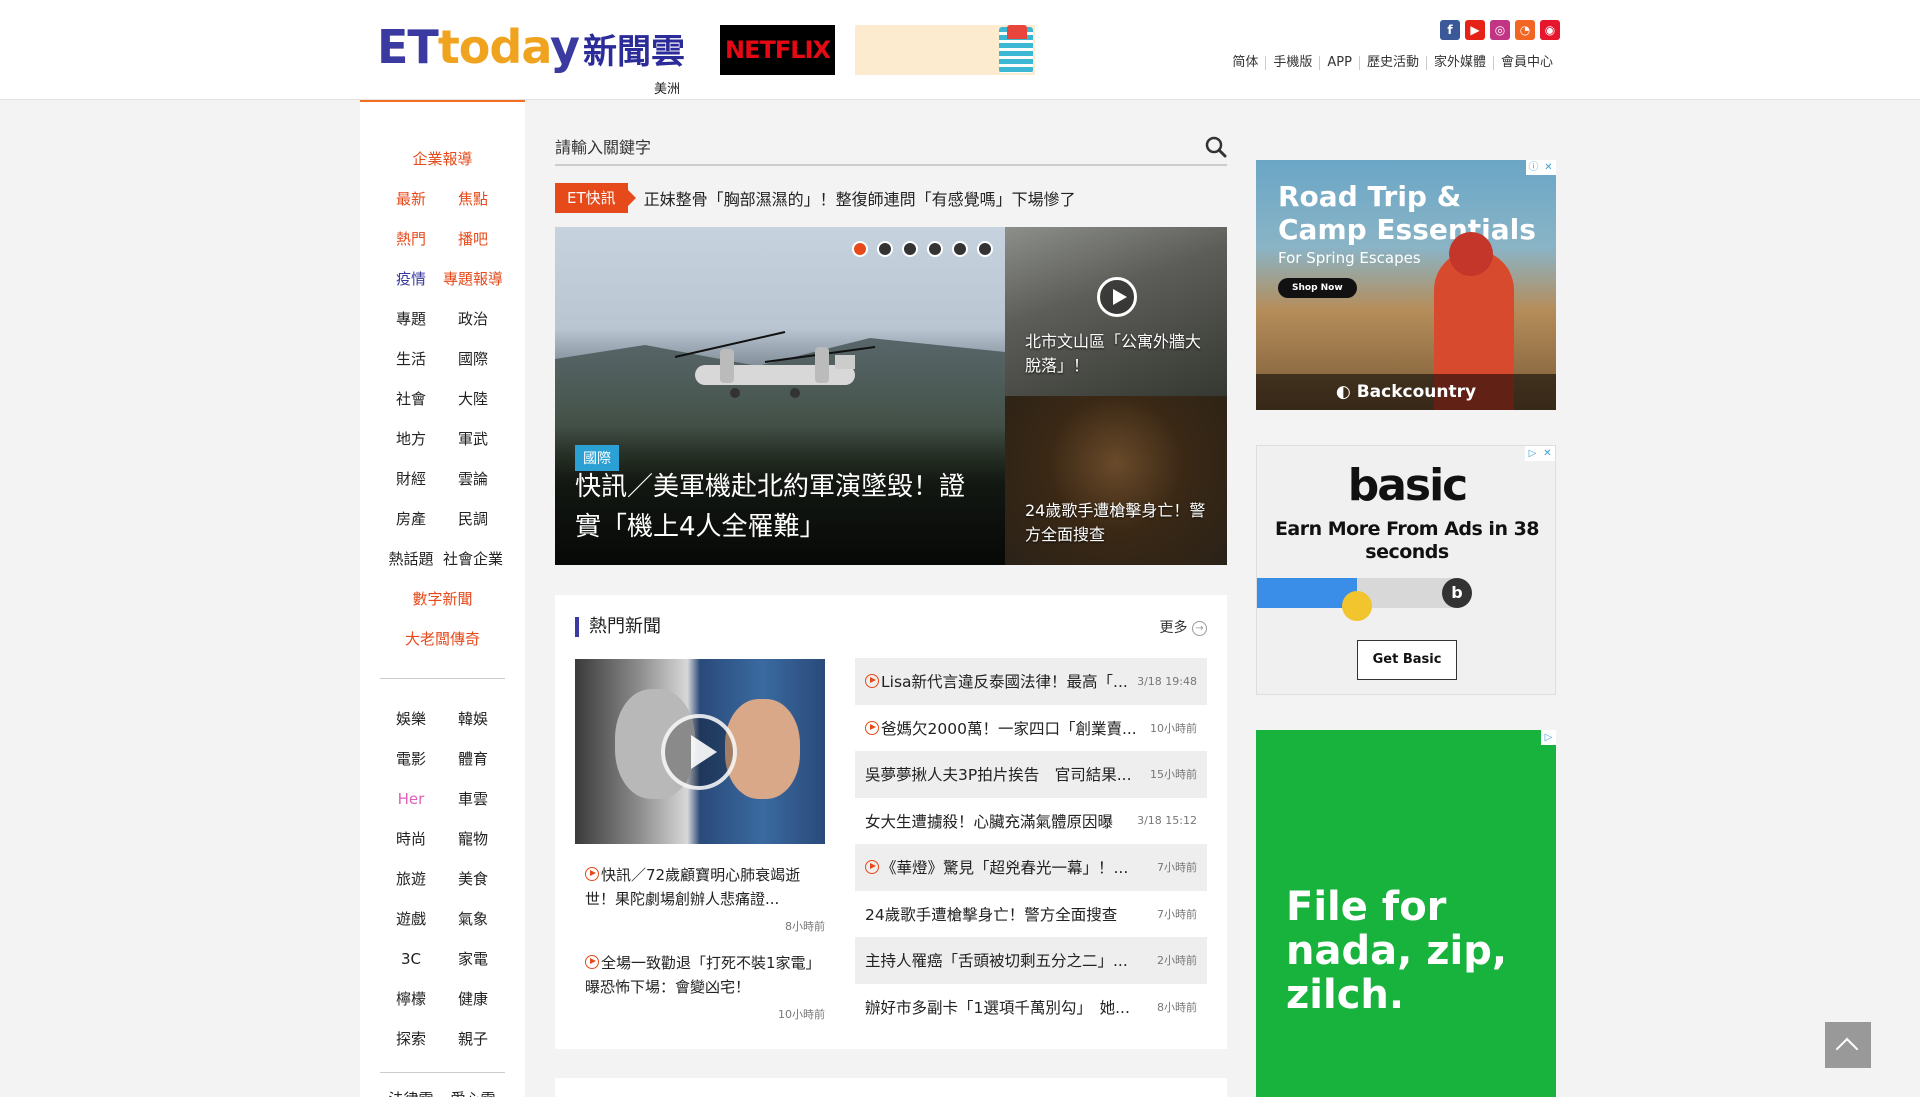  Describe the element at coordinates (1031, 960) in the screenshot. I see `hot-news-row: 主持人罹癌「舌頭被切剩五分之二」... 2小時前` at that location.